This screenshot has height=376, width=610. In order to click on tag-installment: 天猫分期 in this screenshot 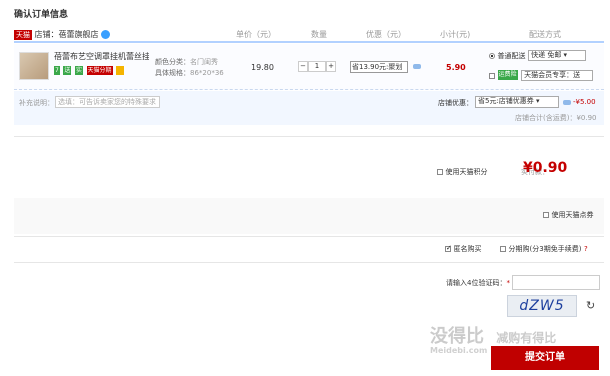, I will do `click(99, 70)`.